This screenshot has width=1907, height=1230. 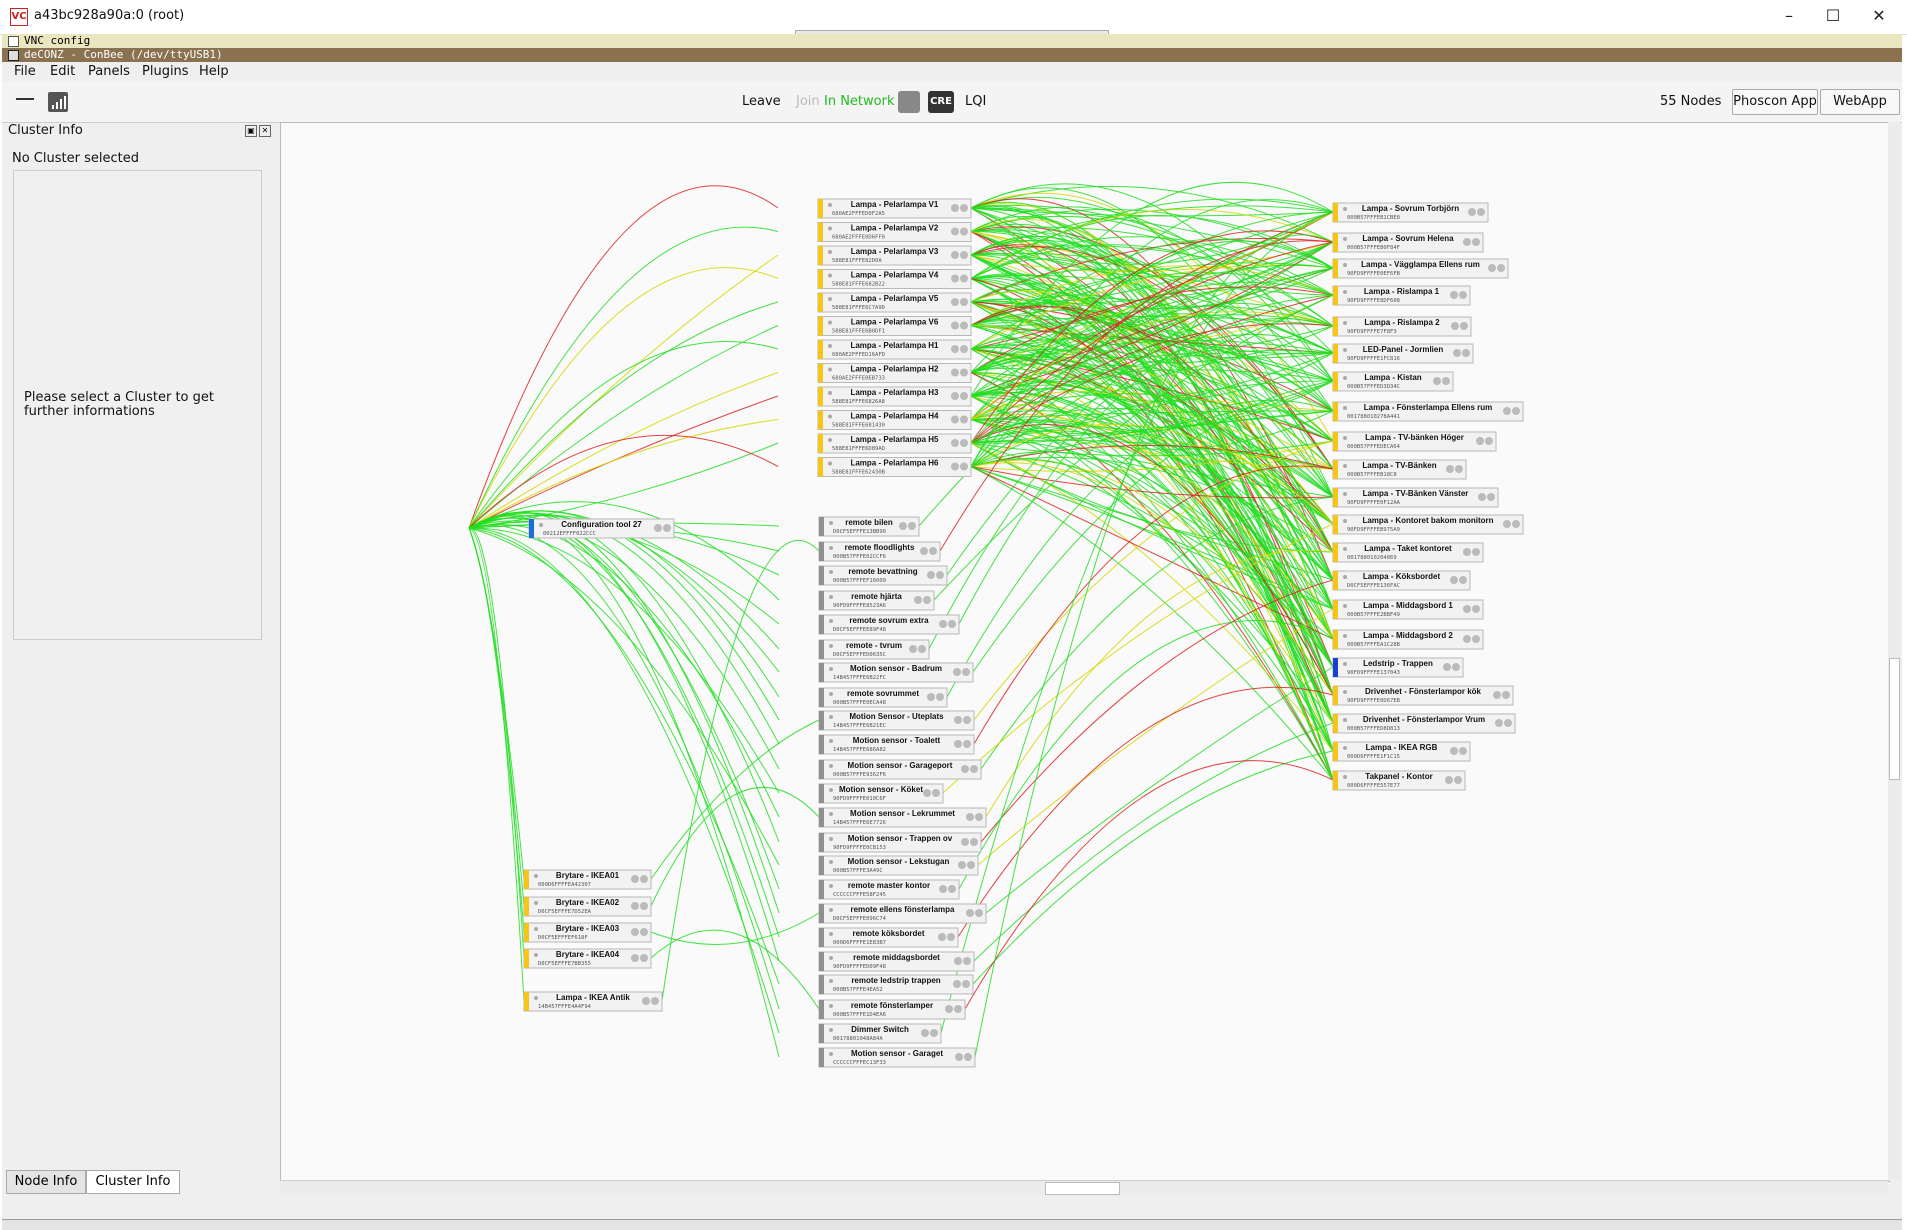 What do you see at coordinates (109, 71) in the screenshot?
I see `menu-panels: Panels` at bounding box center [109, 71].